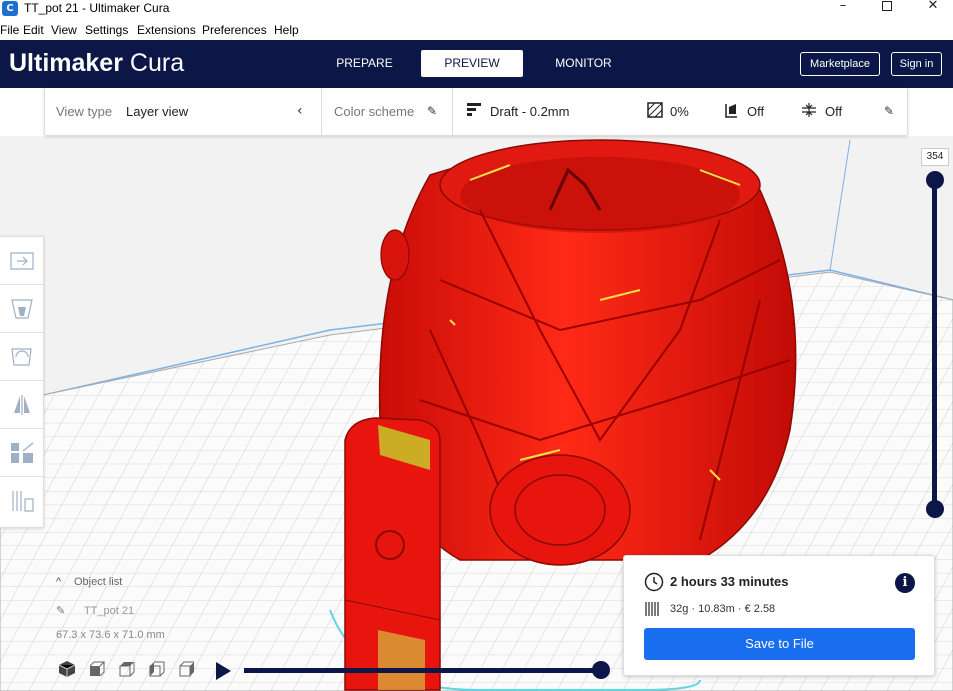 The image size is (953, 691). I want to click on menu-file: File, so click(9, 30).